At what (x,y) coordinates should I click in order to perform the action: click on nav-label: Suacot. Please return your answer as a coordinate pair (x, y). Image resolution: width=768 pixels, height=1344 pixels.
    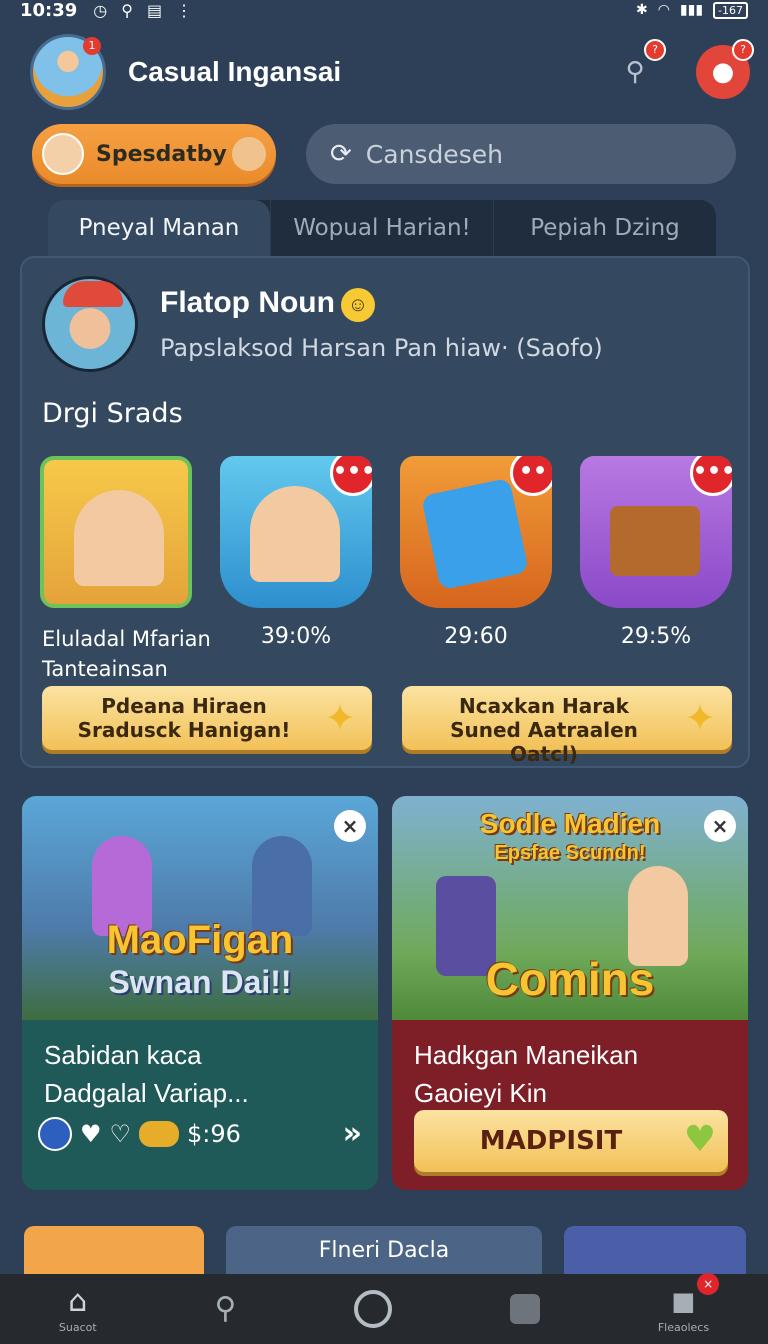
    Looking at the image, I should click on (77, 1327).